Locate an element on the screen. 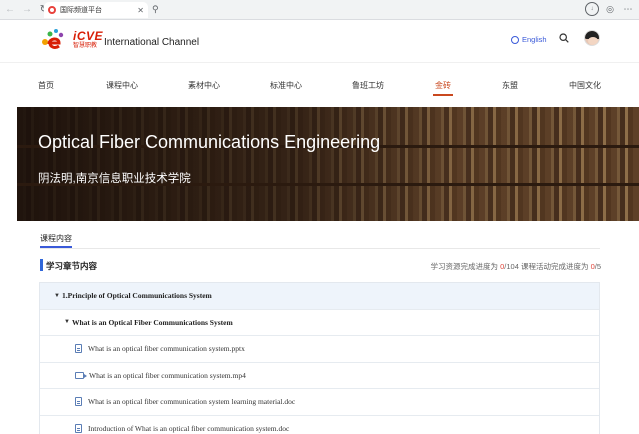 This screenshot has height=434, width=639. nav-item-materials: 素材中心 is located at coordinates (204, 85).